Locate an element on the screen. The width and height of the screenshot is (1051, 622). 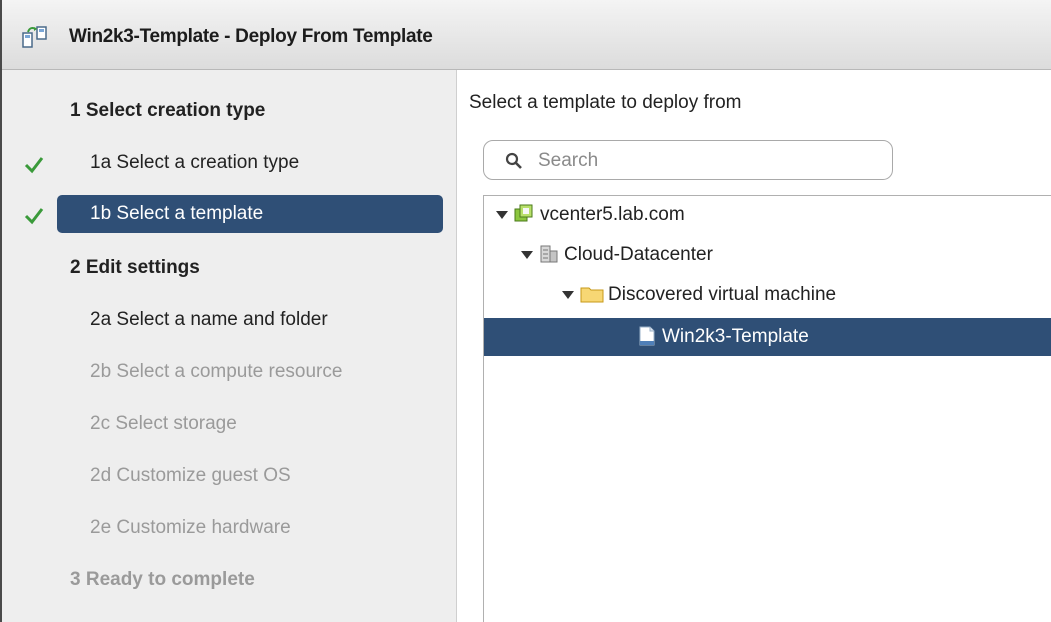
tree-label: Win2k3-Template is located at coordinates (735, 336).